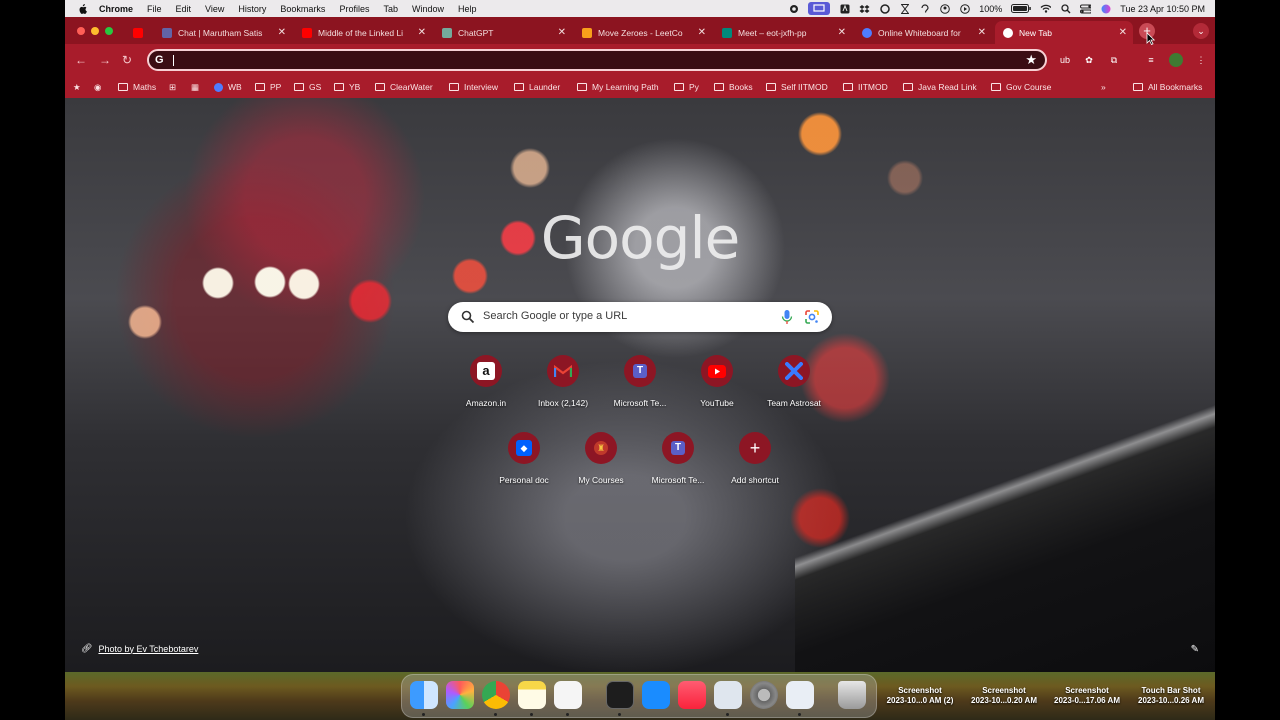 Image resolution: width=1280 pixels, height=720 pixels. Describe the element at coordinates (927, 32) in the screenshot. I see `tab-whiteboard: Online Whiteboard for ✕` at that location.